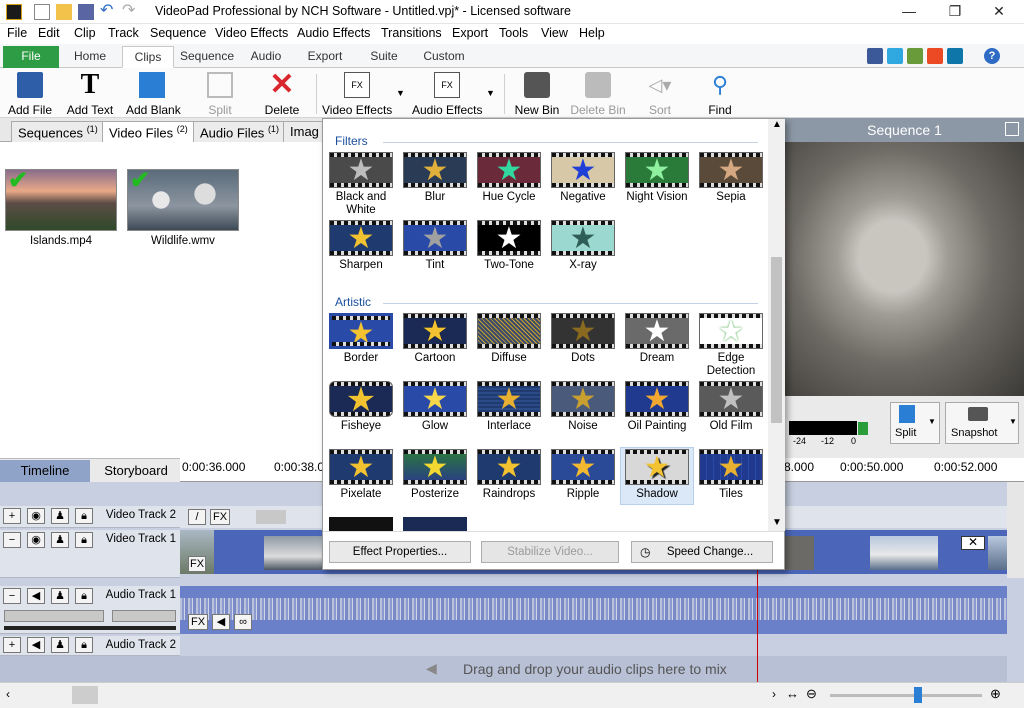  What do you see at coordinates (435, 339) in the screenshot?
I see `effect-cartoon: ★ Cartoon` at bounding box center [435, 339].